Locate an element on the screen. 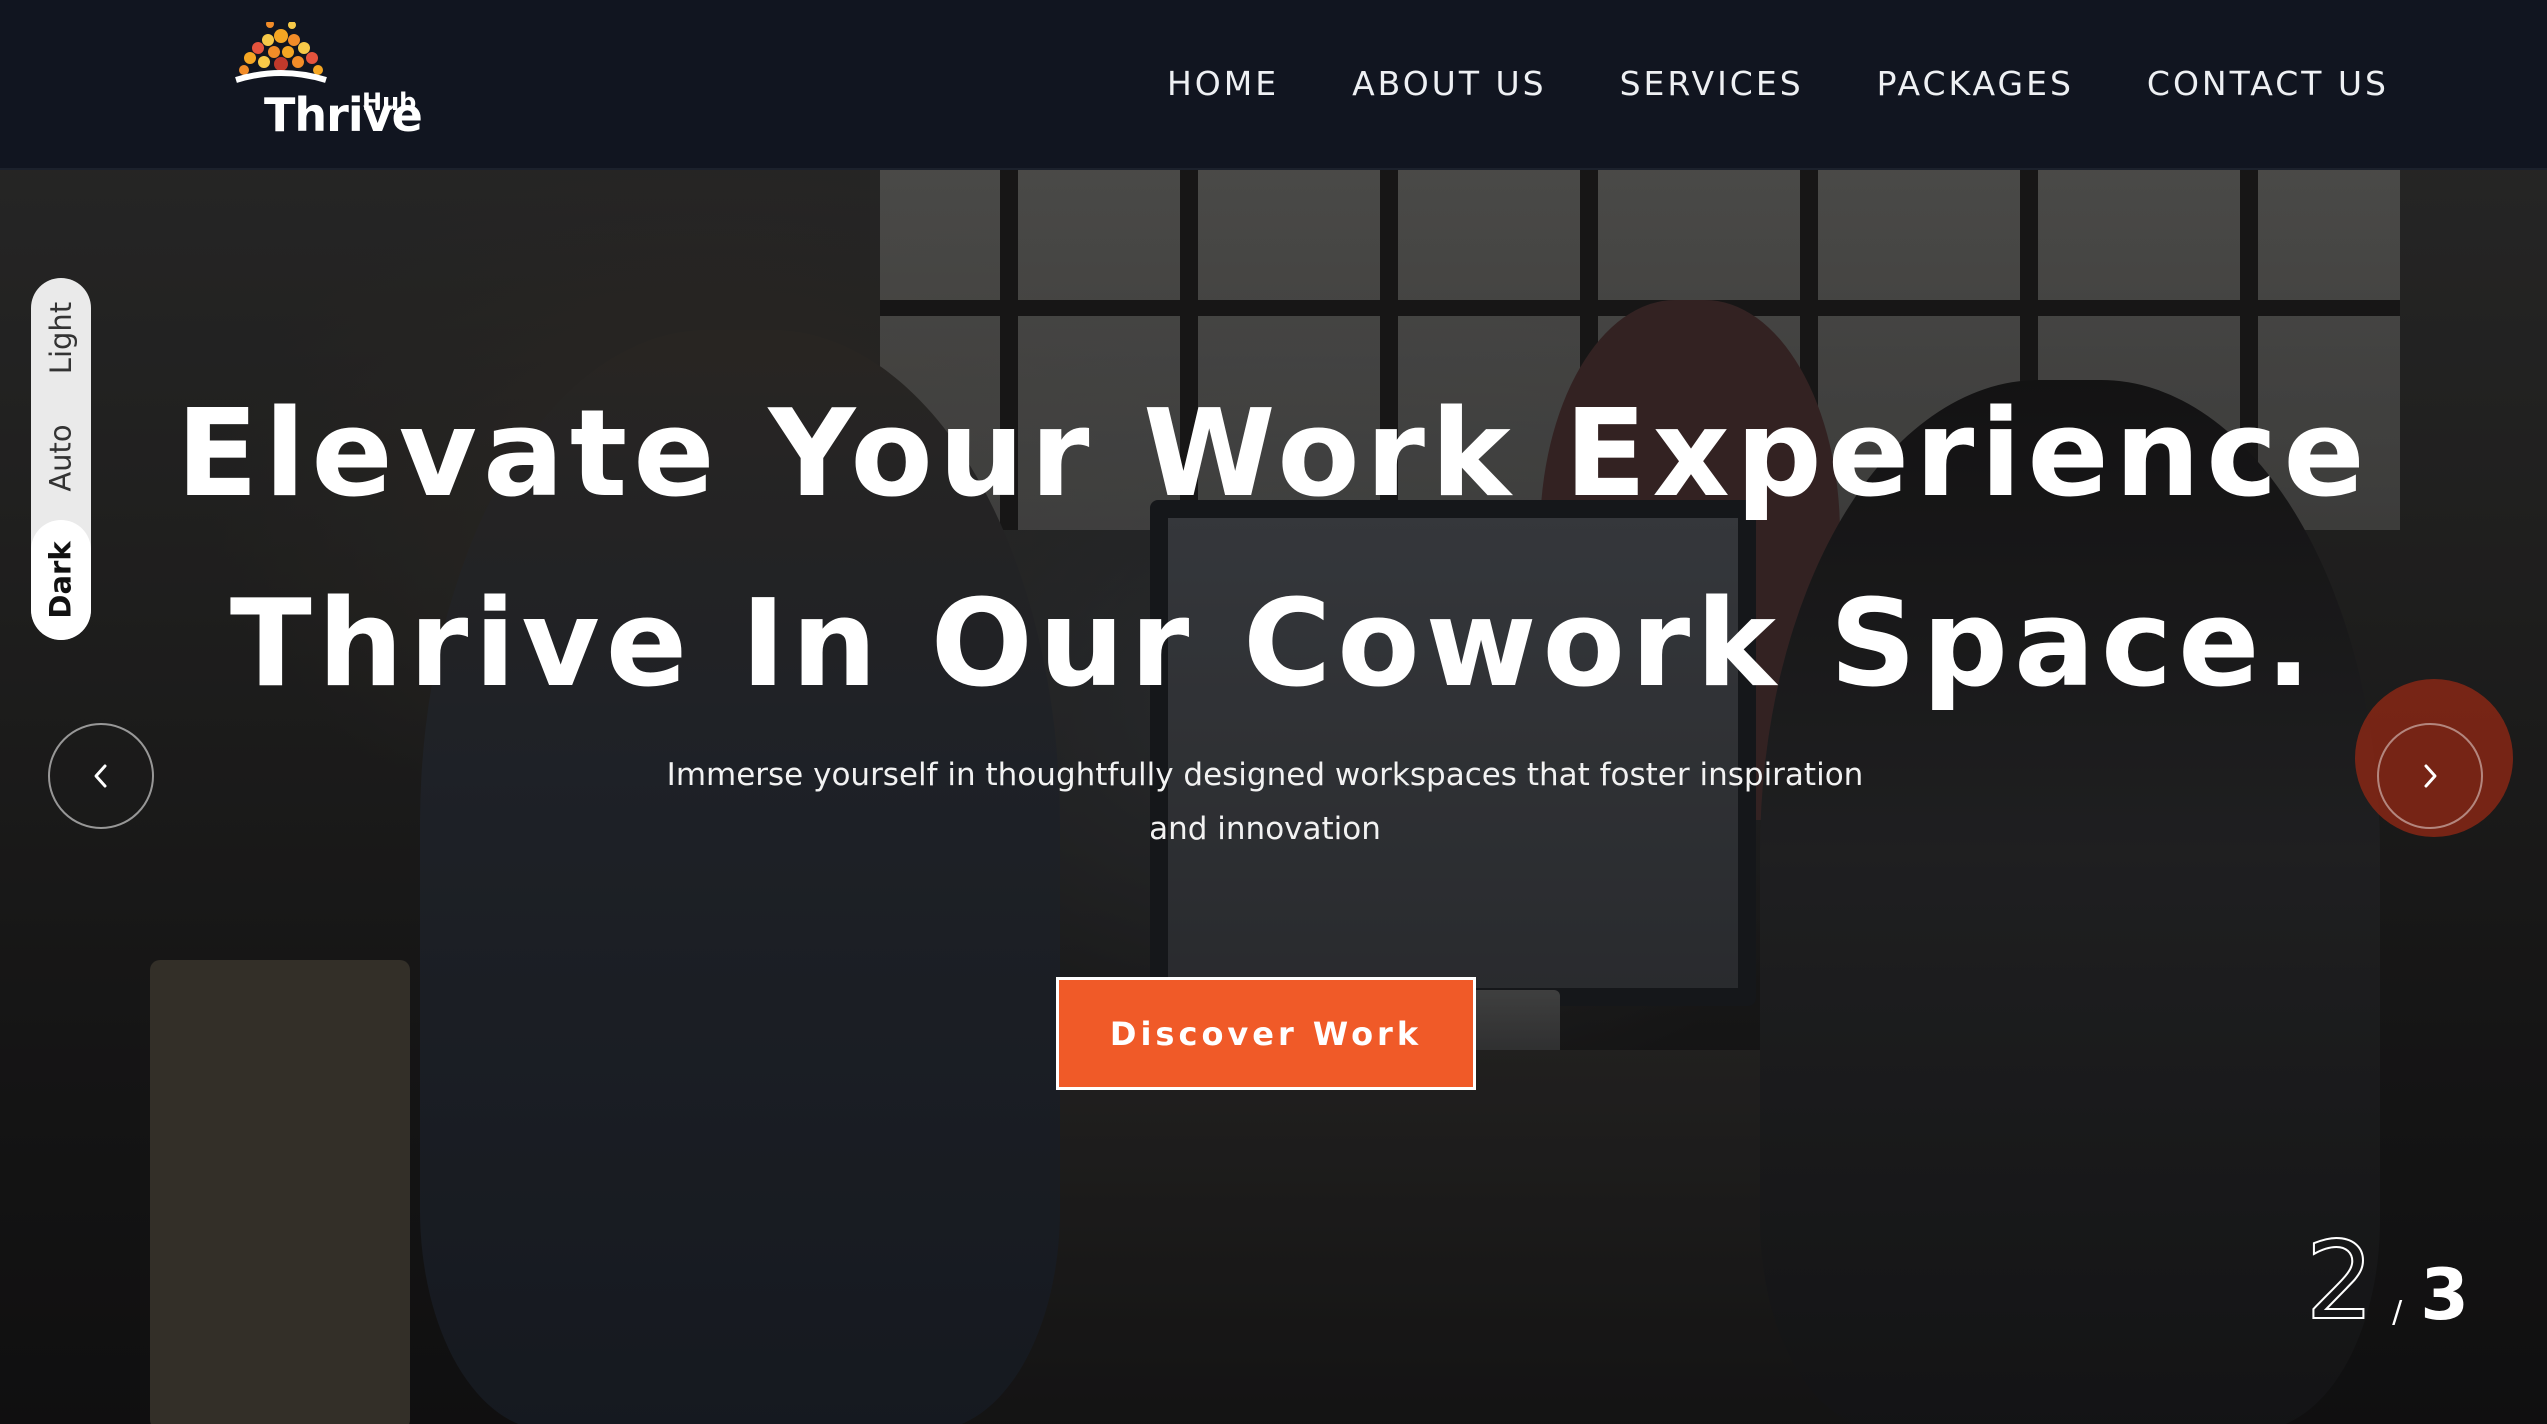 The width and height of the screenshot is (2547, 1424). hero-title-line-2: Thrive In Our Cowork Space. is located at coordinates (1273, 644).